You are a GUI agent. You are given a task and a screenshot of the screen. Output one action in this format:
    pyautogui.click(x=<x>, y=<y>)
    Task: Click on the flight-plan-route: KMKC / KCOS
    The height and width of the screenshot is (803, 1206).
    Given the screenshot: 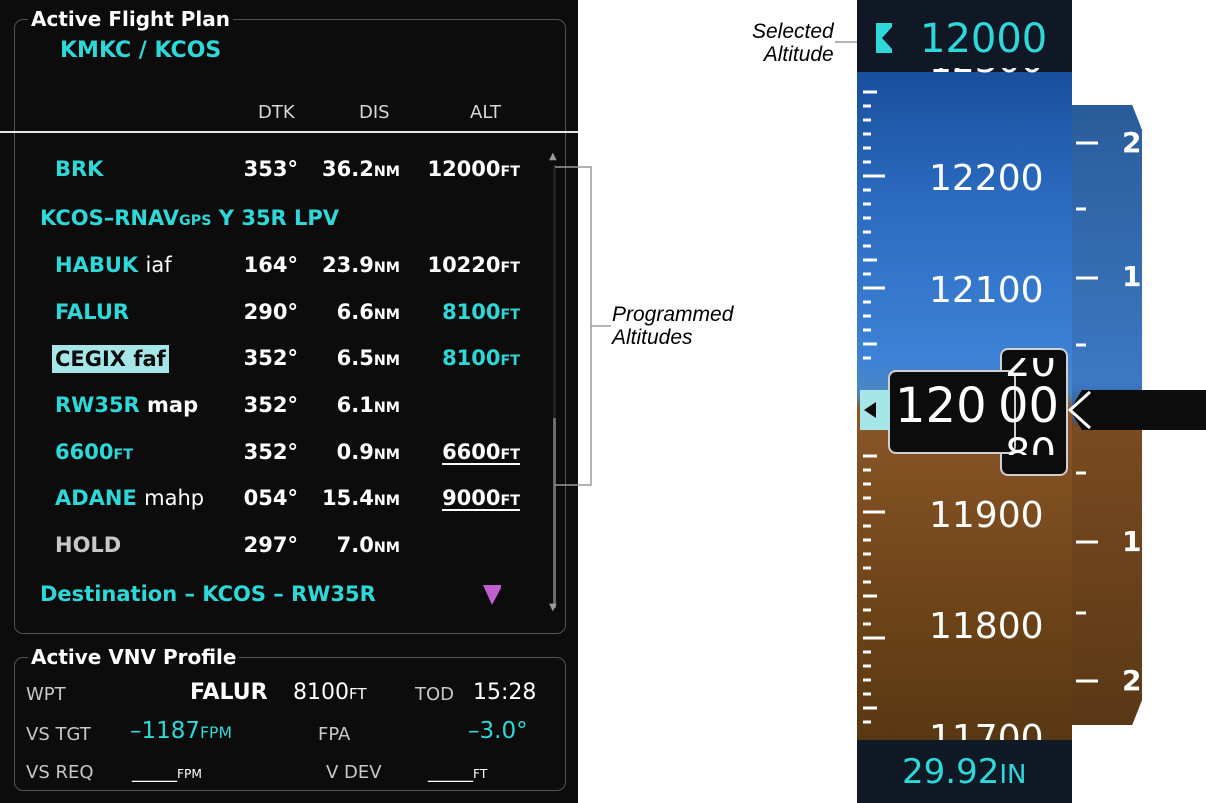 What is the action you would take?
    pyautogui.click(x=140, y=50)
    